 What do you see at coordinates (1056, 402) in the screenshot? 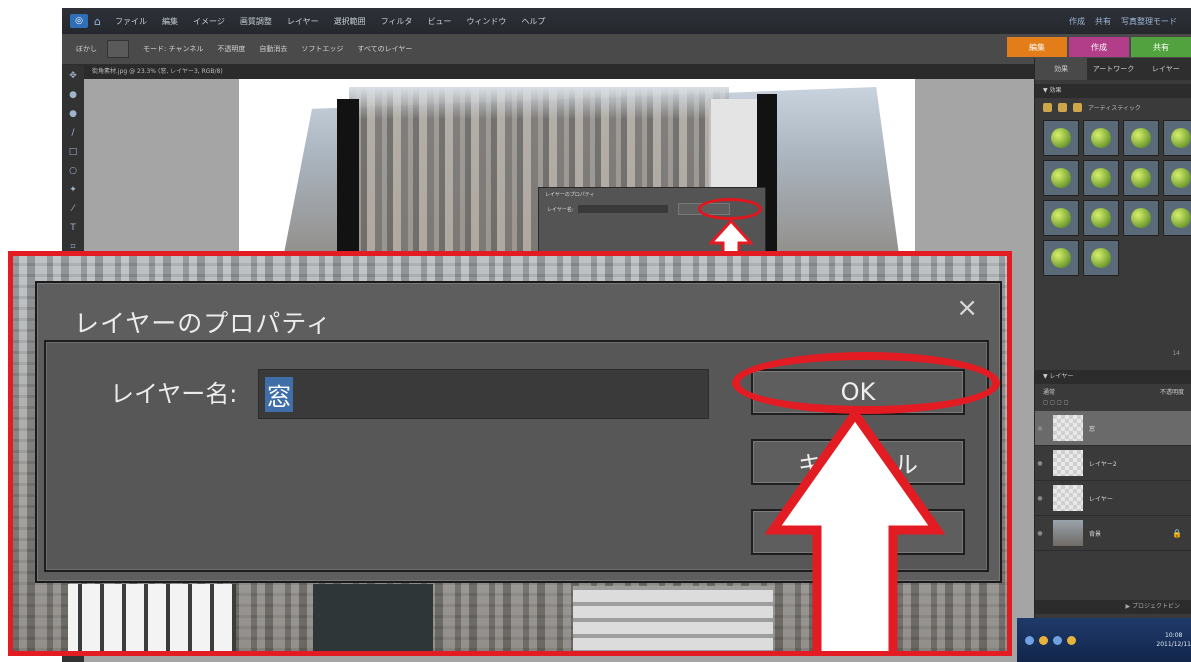
I see `layers-toolbar: ◻ ◻ ◻ ◻` at bounding box center [1056, 402].